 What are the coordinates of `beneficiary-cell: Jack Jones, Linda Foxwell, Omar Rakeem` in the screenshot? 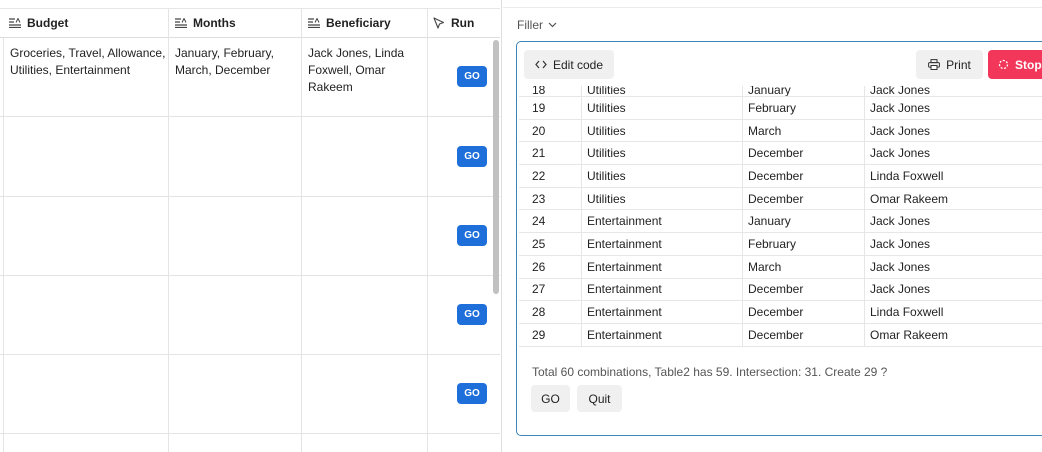 It's located at (356, 70).